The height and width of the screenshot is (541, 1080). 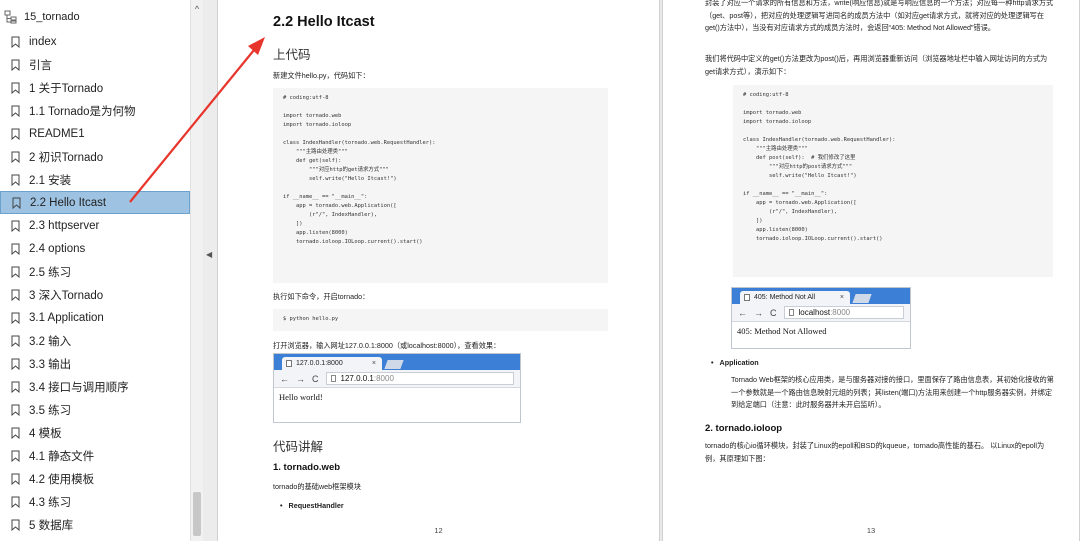 What do you see at coordinates (210, 255) in the screenshot?
I see `collapse-arrow-icon: ◀` at bounding box center [210, 255].